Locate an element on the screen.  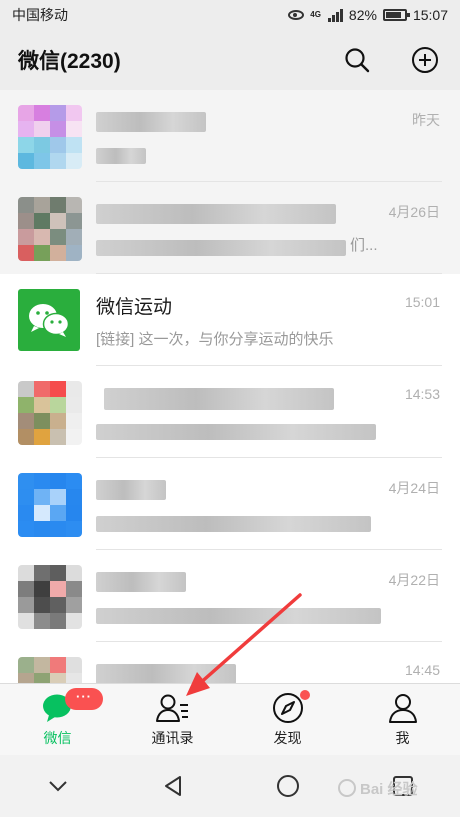
back-triangle-icon is located at coordinates (172, 786).